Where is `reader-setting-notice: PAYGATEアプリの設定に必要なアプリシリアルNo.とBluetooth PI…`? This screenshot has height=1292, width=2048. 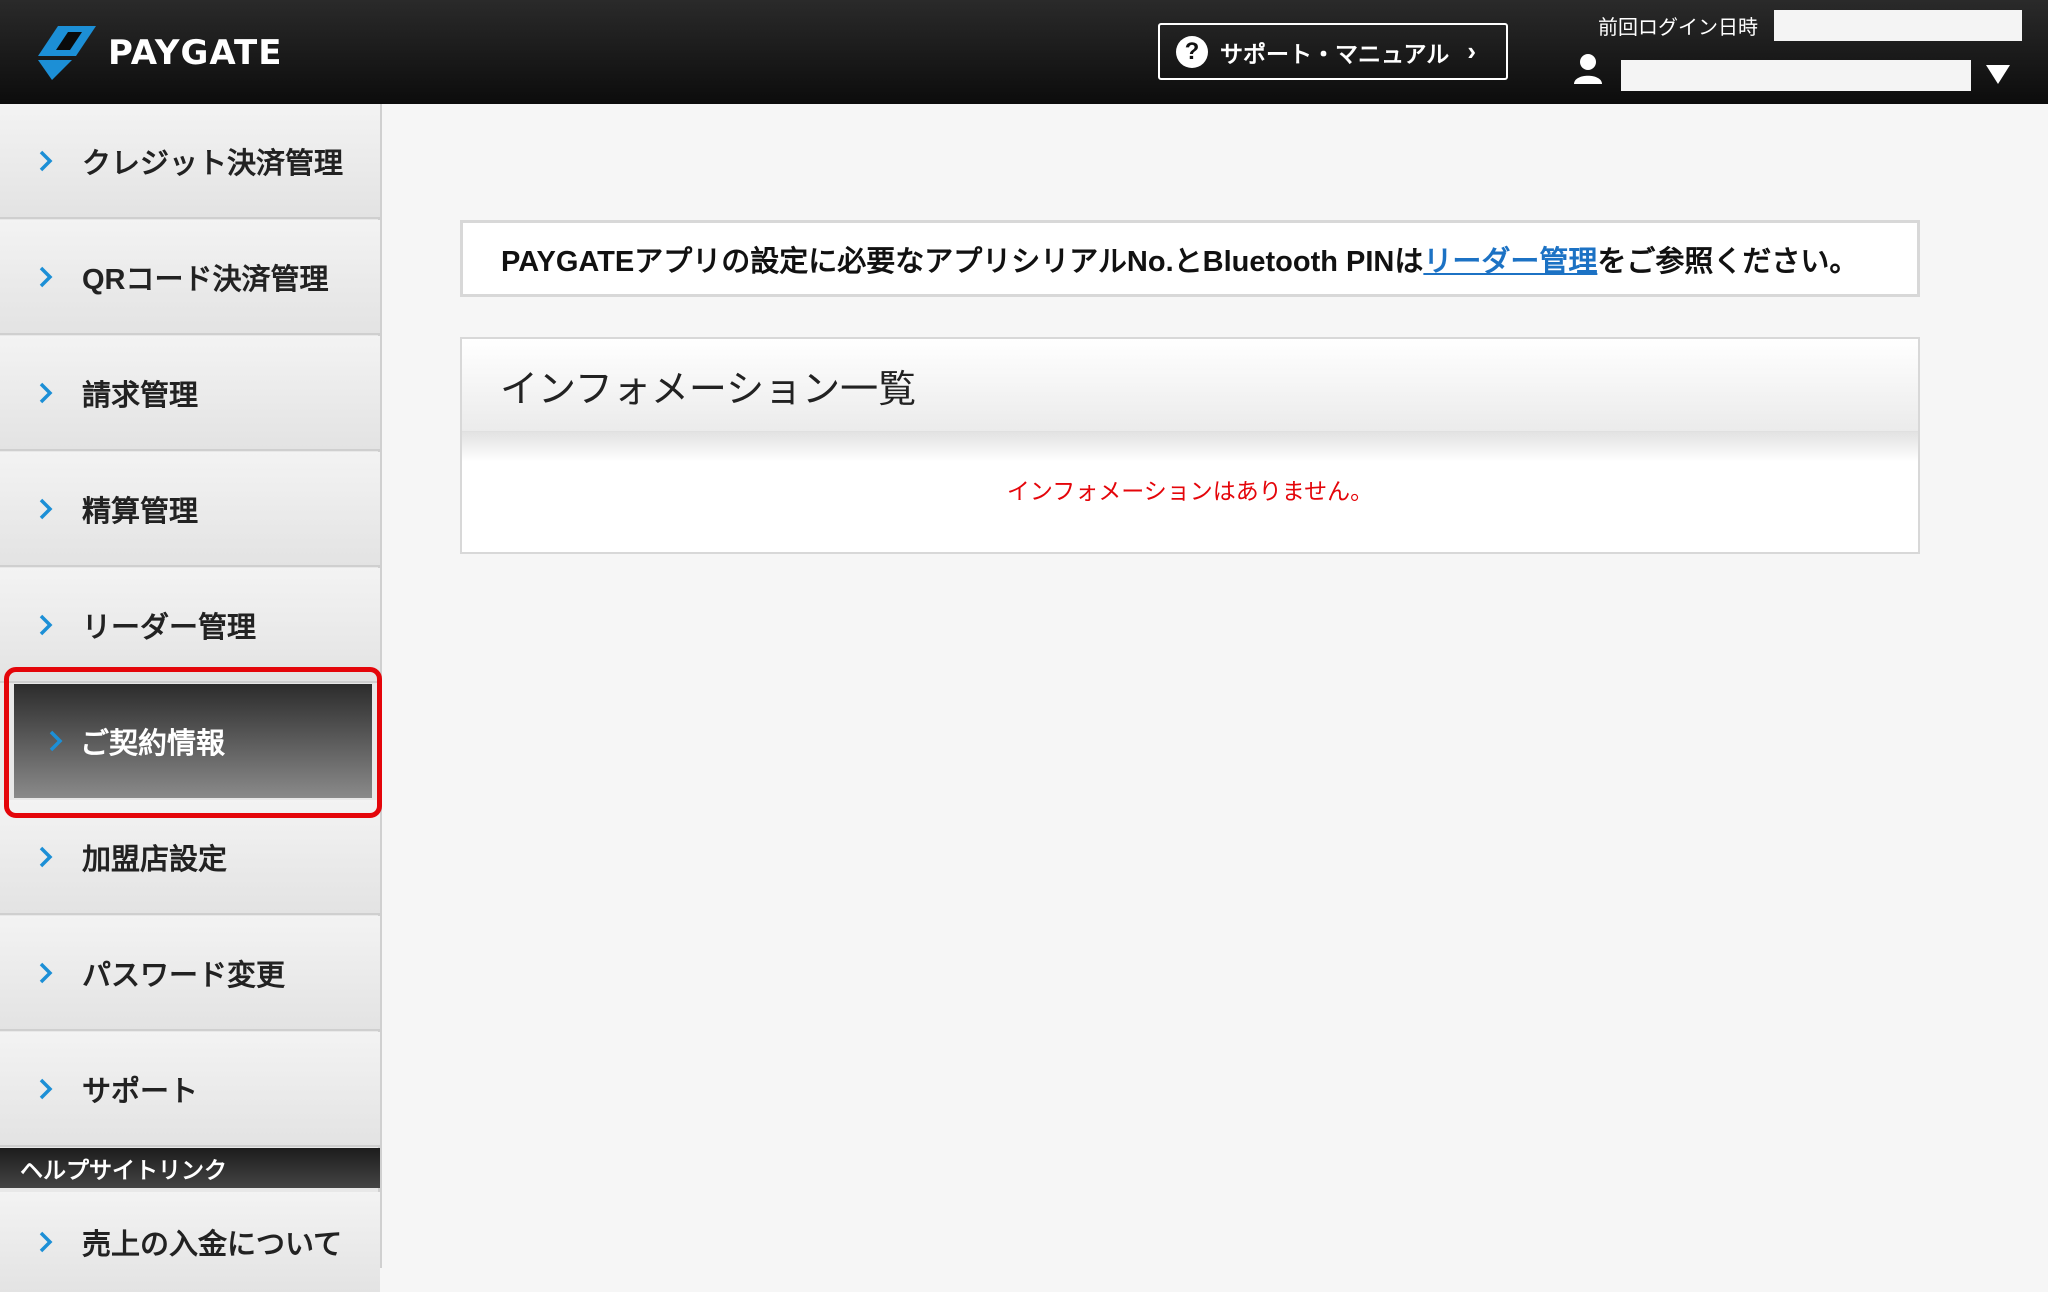 reader-setting-notice: PAYGATEアプリの設定に必要なアプリシリアルNo.とBluetooth PI… is located at coordinates (1190, 258).